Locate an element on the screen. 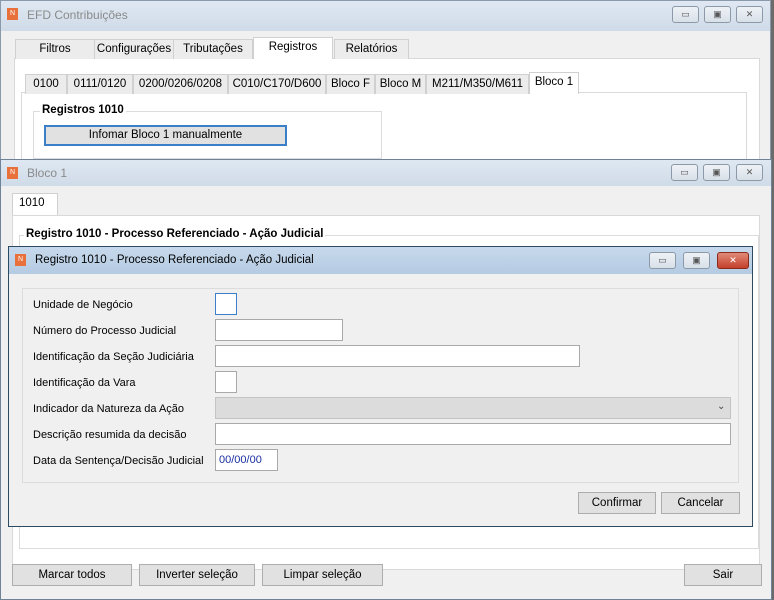 This screenshot has height=600, width=774. data-label: Data da Sentença/Decisão Judicial is located at coordinates (118, 461).